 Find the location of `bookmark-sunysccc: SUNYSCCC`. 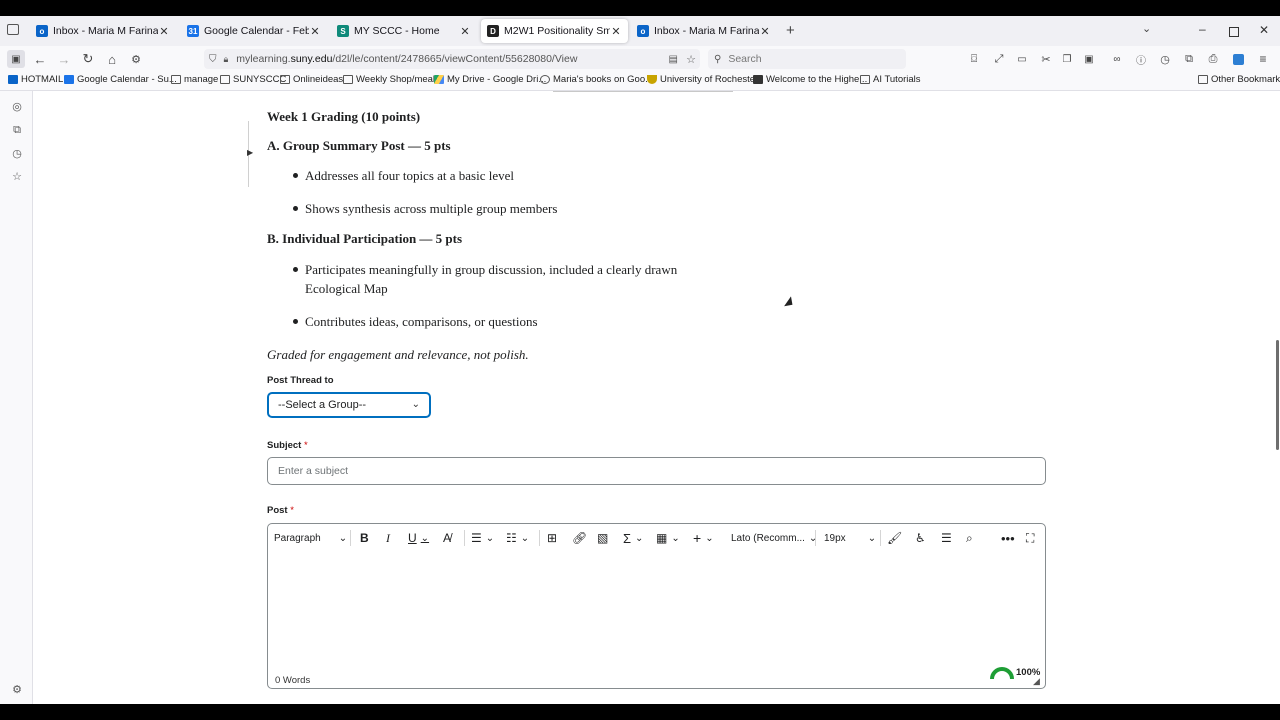

bookmark-sunysccc: SUNYSCCC is located at coordinates (253, 79).